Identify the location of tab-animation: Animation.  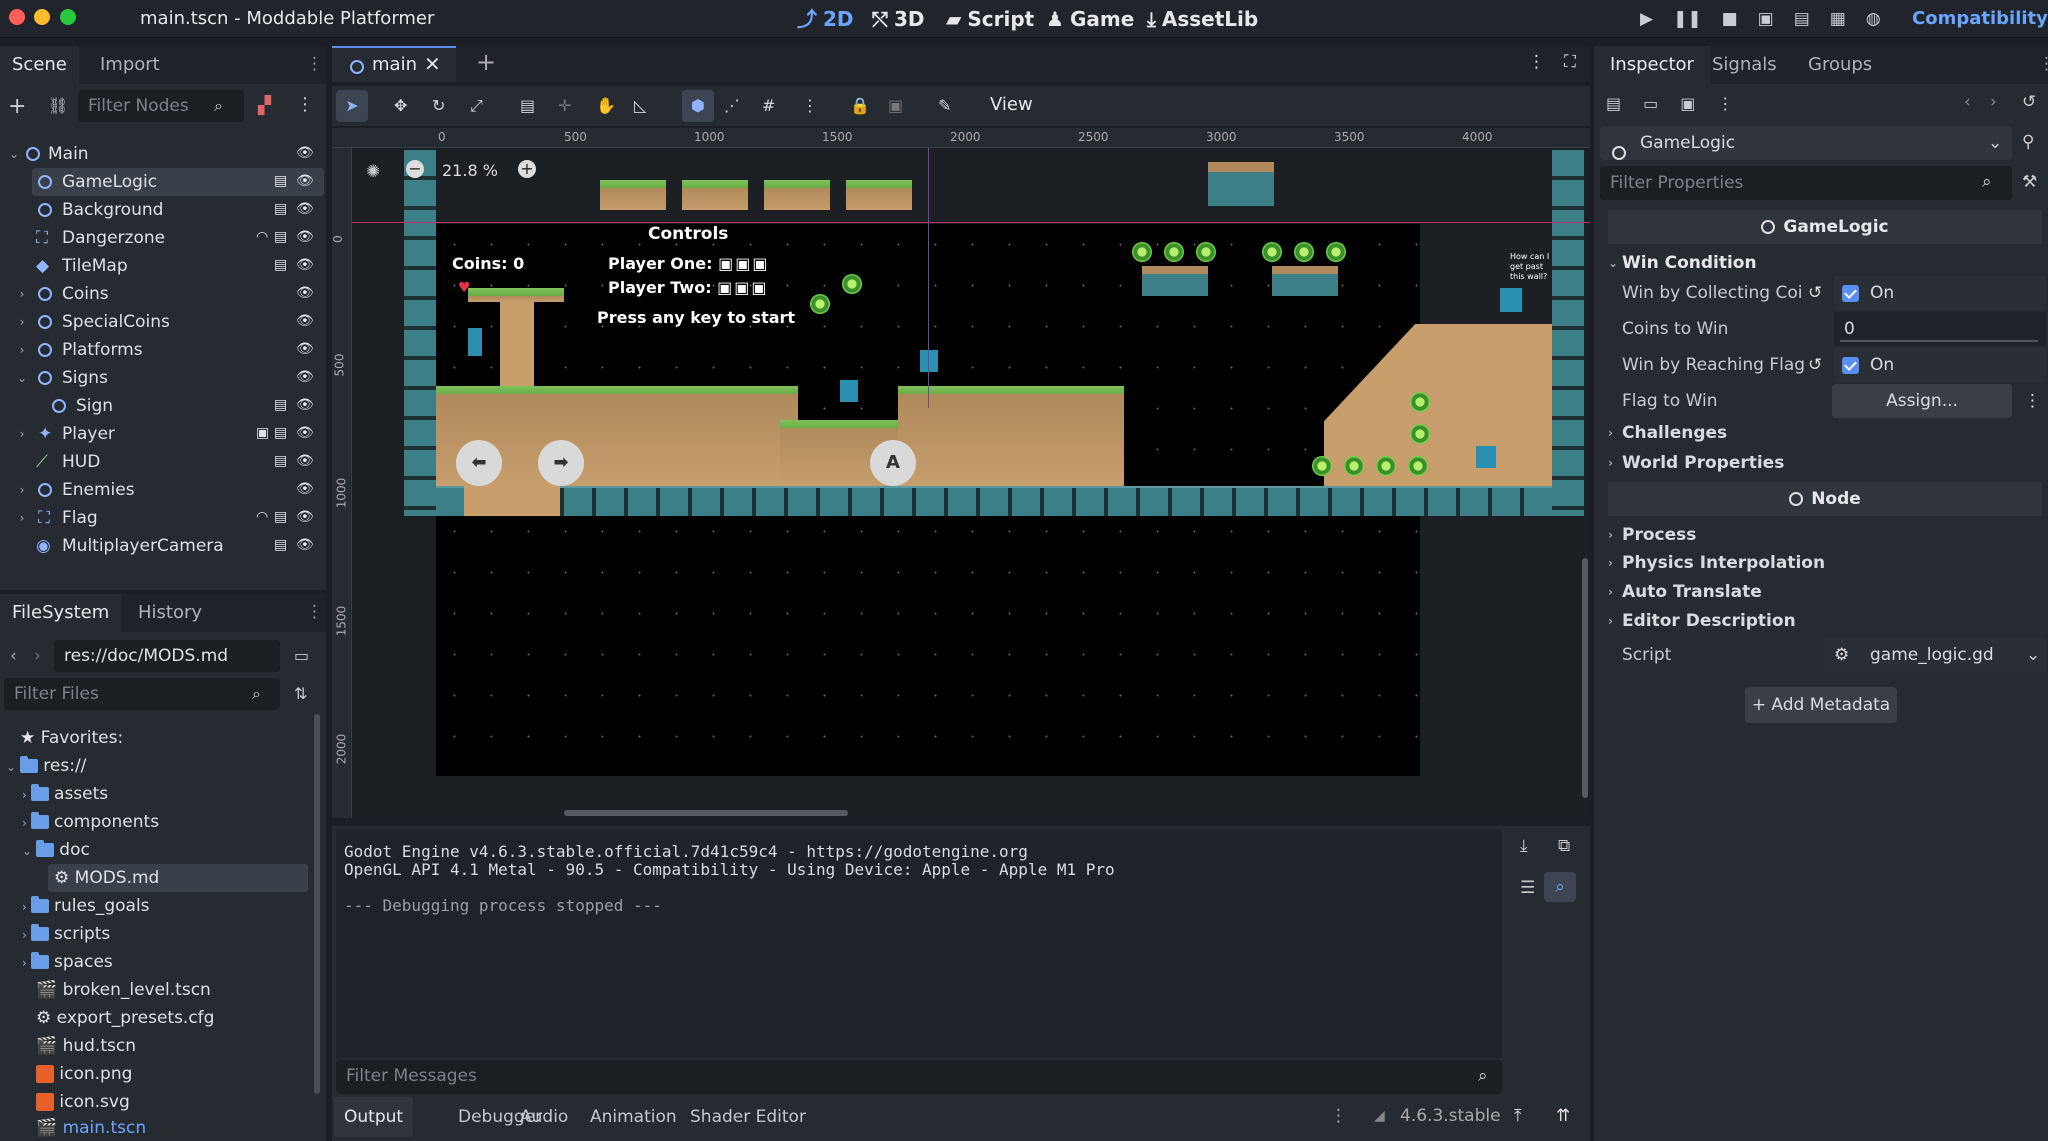
(633, 1117).